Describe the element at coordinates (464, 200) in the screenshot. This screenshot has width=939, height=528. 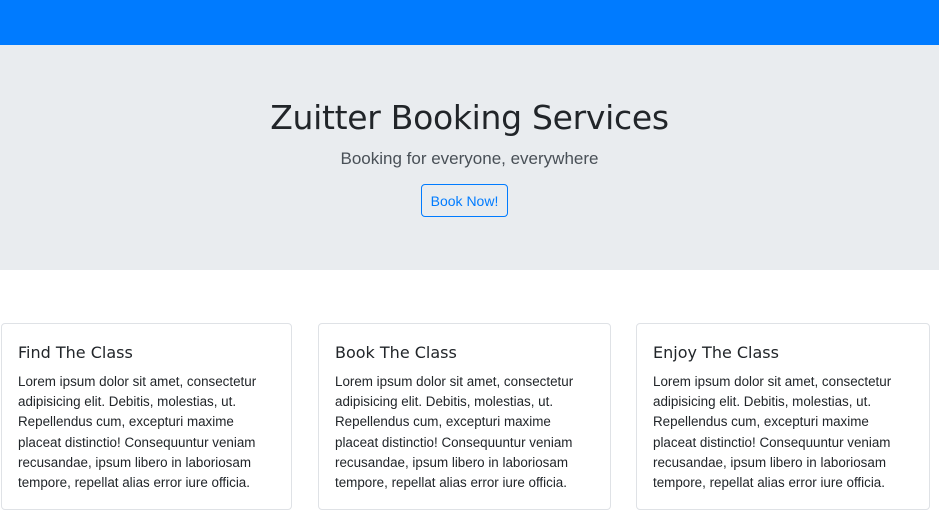
I see `book-now-button: Book Now!` at that location.